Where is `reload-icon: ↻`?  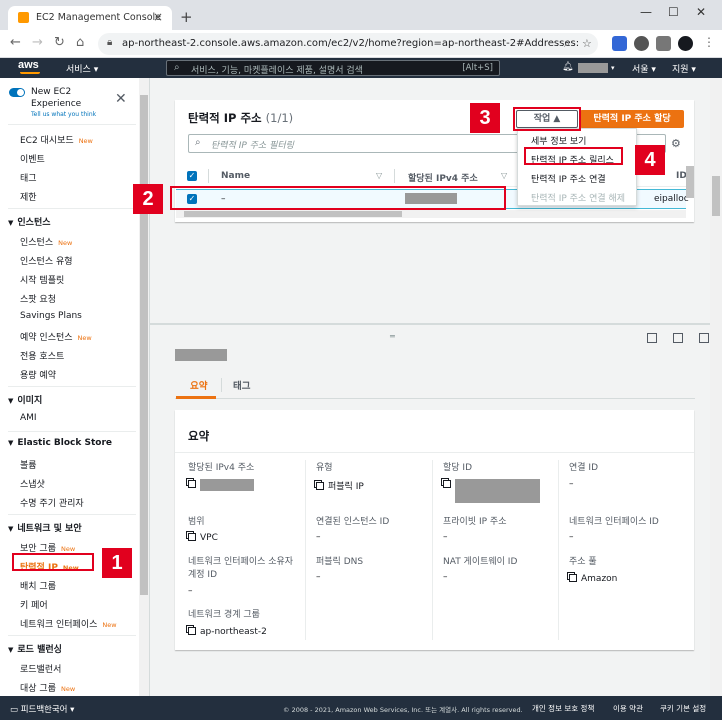 reload-icon: ↻ is located at coordinates (59, 42).